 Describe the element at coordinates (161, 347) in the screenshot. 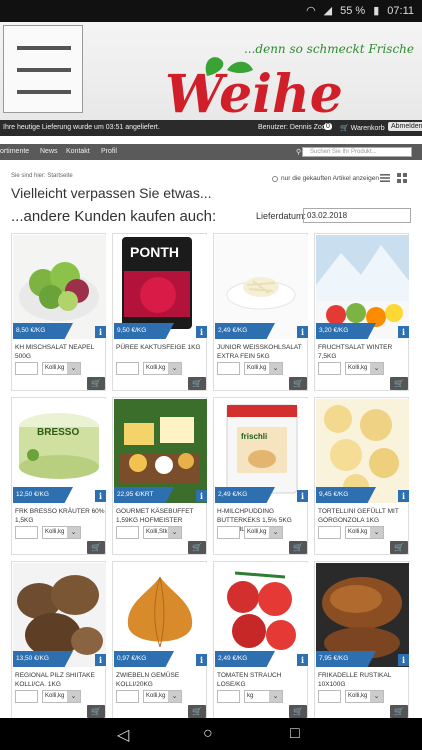

I see `product-name: PÜREE KAKTUSFEIGE 1KG` at that location.